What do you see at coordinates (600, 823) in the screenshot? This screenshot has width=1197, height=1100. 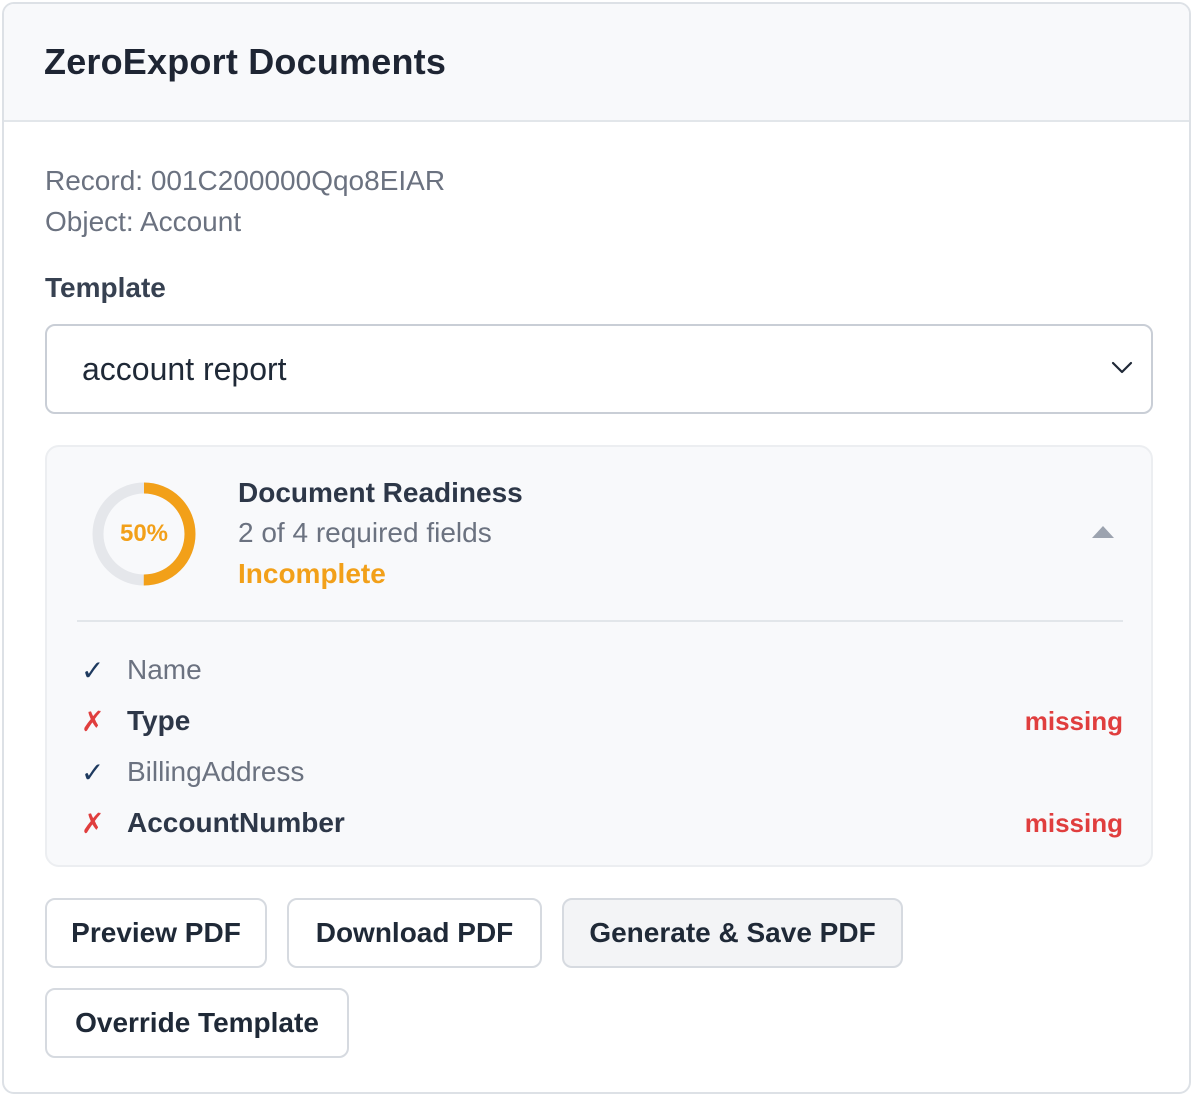 I see `field-row-accountnumber: ✗ AccountNumber missing` at bounding box center [600, 823].